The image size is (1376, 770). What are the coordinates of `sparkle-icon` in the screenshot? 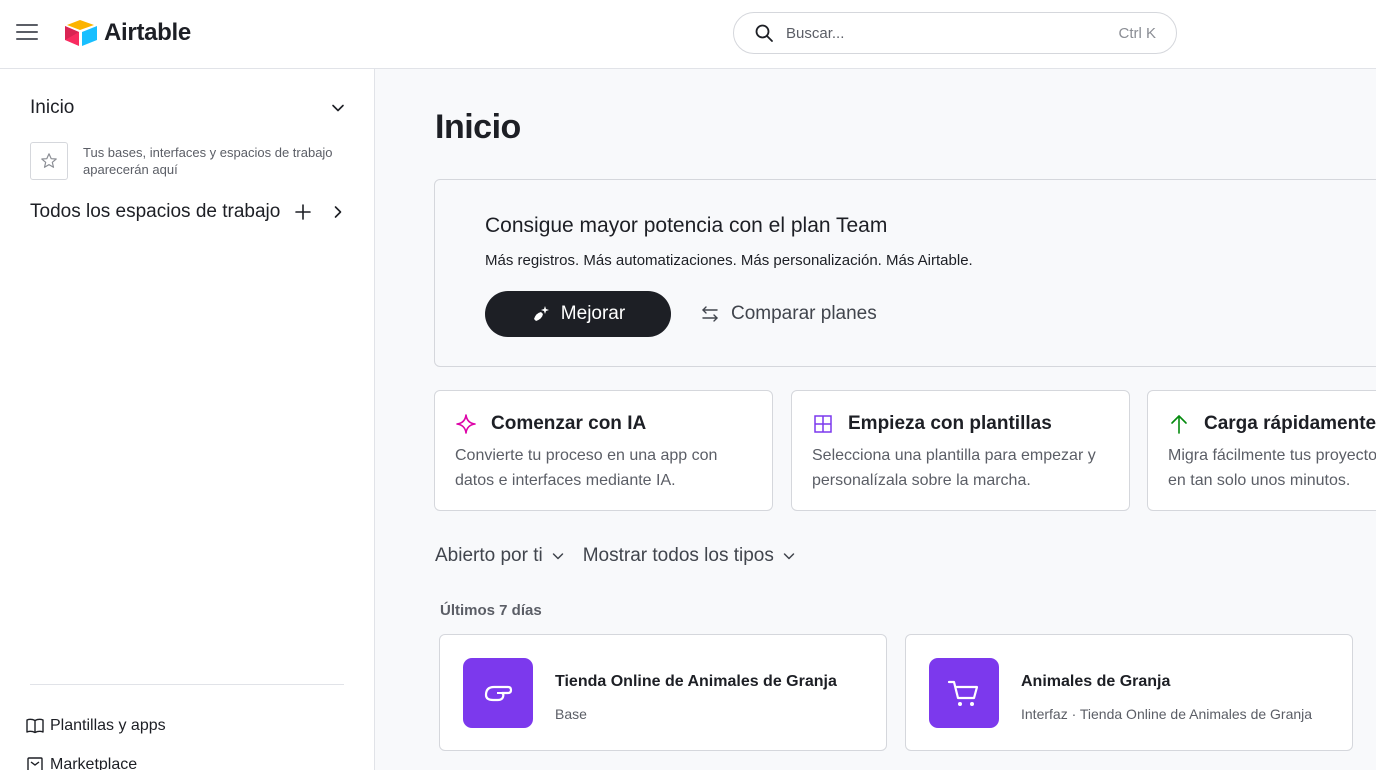 It's located at (466, 424).